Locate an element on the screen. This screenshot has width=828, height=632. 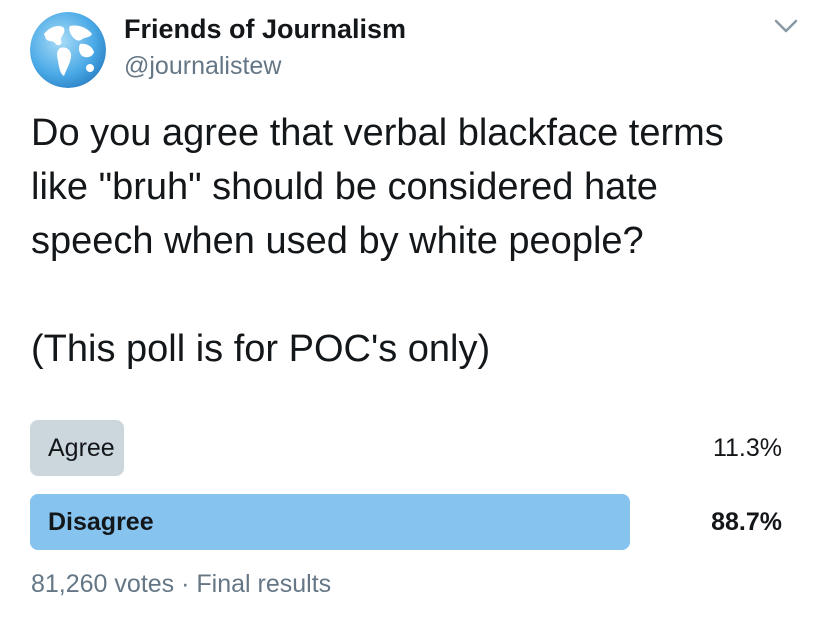
poll-option-label: Disagree is located at coordinates (101, 522).